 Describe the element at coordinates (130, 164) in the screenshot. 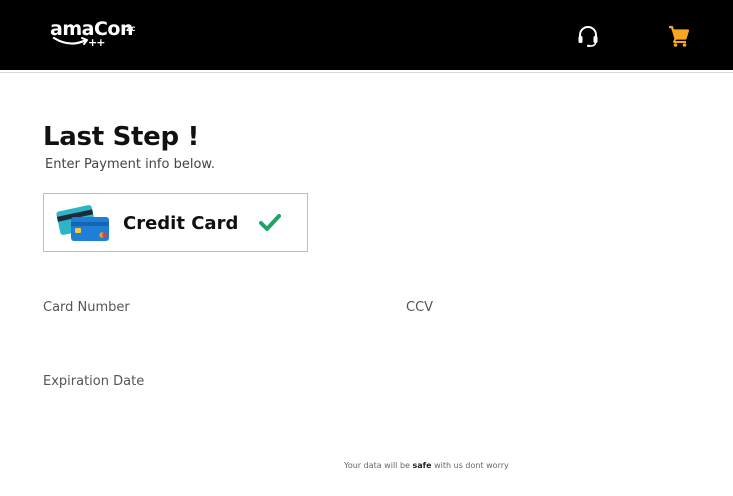

I see `page-subtitle: Enter Payment info below.` at that location.